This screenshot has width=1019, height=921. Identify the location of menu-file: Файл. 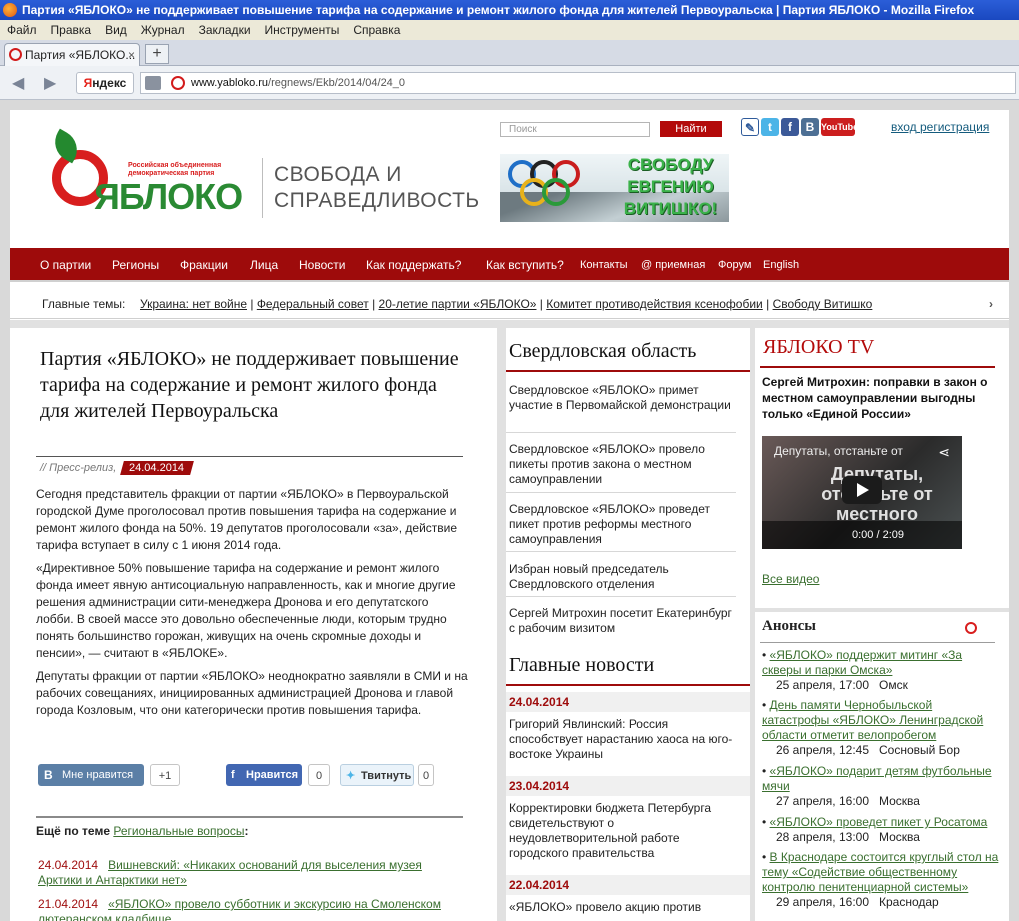
(22, 30).